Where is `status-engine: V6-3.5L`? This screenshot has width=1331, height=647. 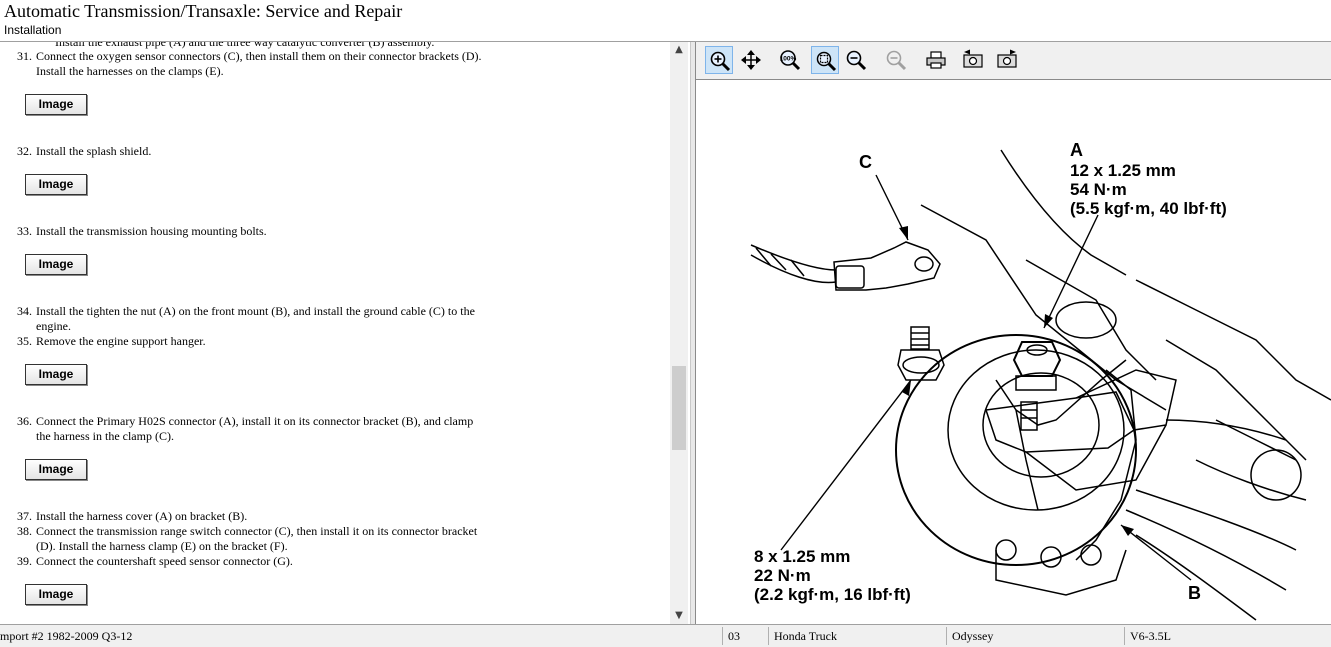
status-engine: V6-3.5L is located at coordinates (1150, 636).